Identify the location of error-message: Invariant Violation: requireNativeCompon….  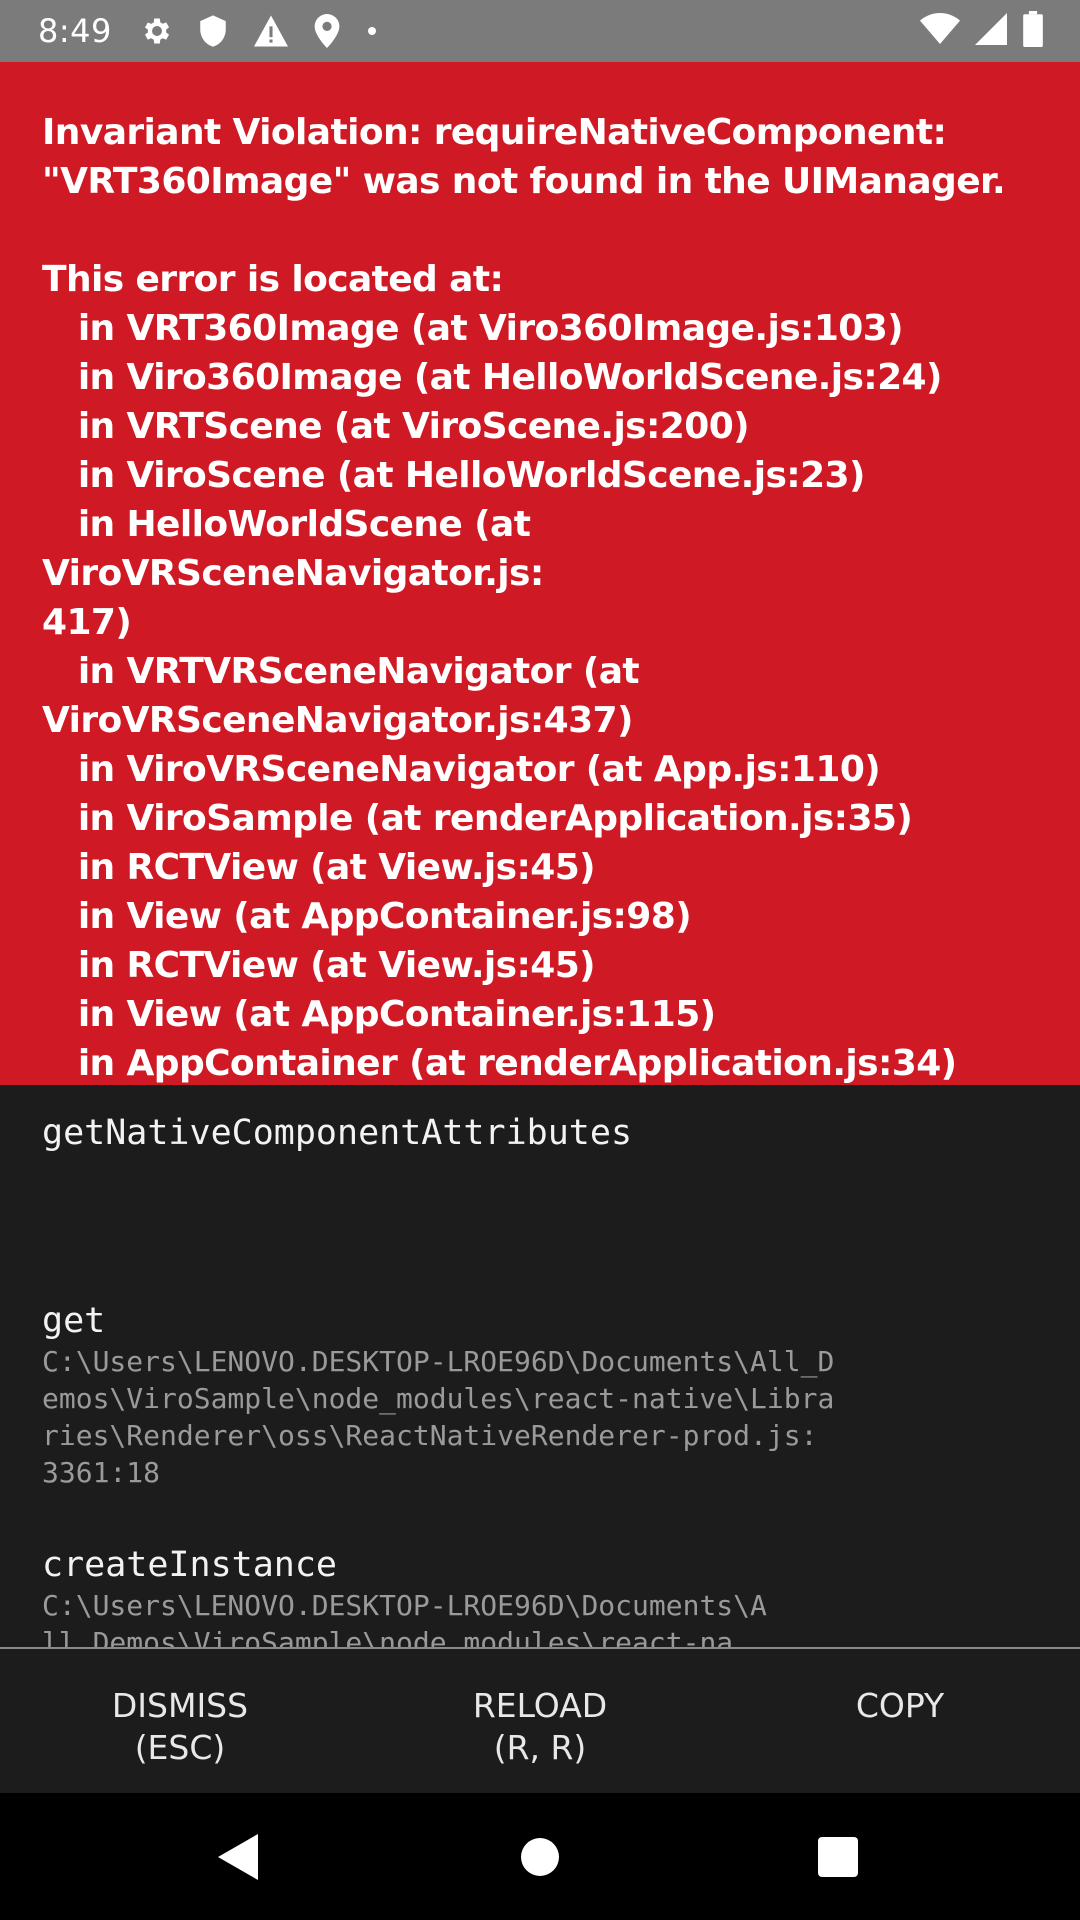
(524, 157).